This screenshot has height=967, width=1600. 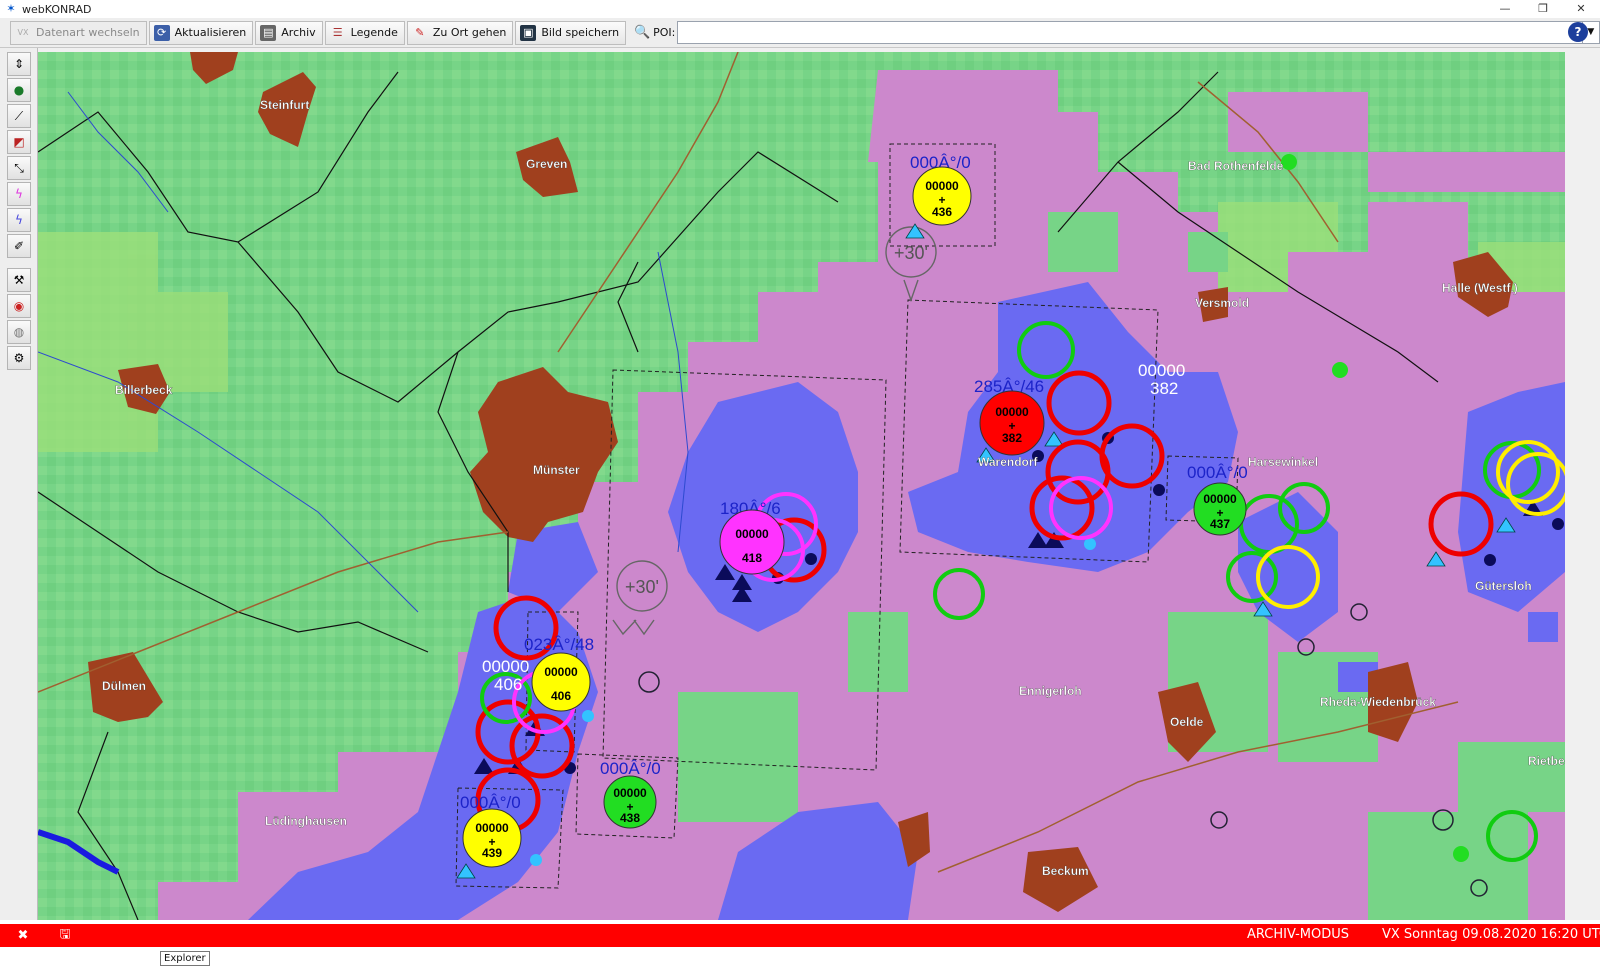 What do you see at coordinates (1480, 288) in the screenshot?
I see `city-label-halle: Halle (Westf.)` at bounding box center [1480, 288].